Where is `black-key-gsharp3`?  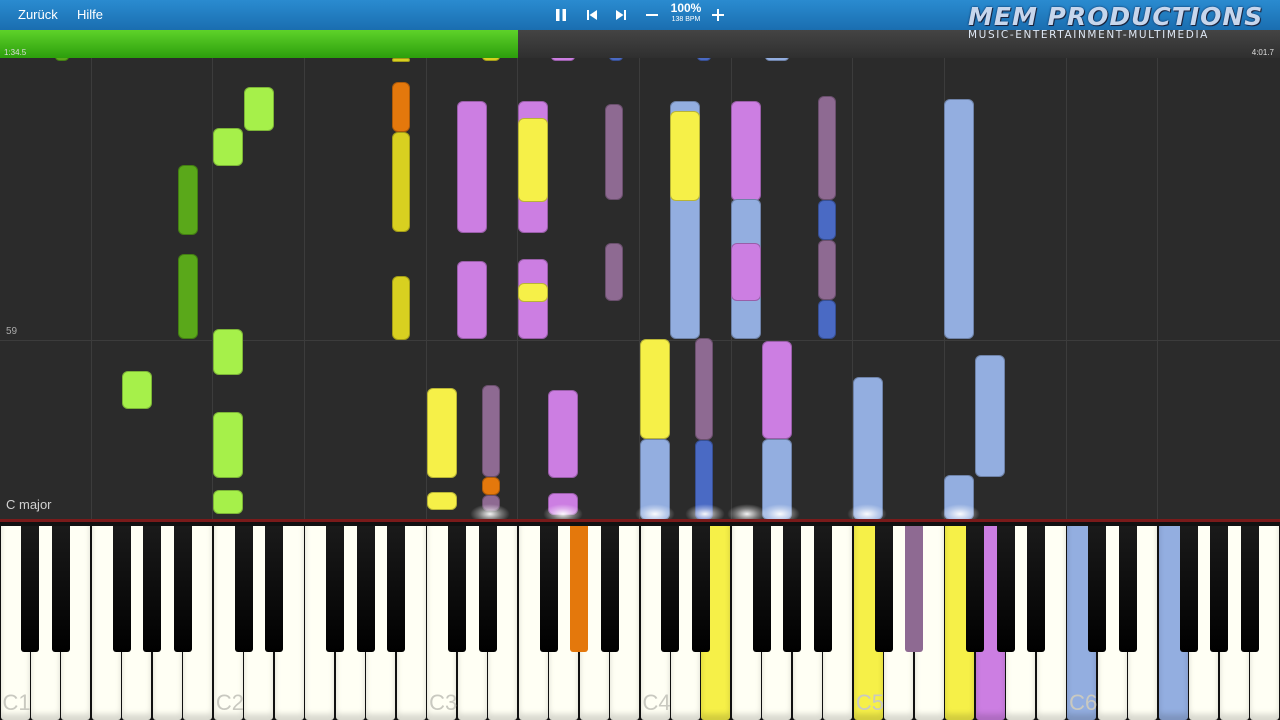
black-key-gsharp3 is located at coordinates (579, 589).